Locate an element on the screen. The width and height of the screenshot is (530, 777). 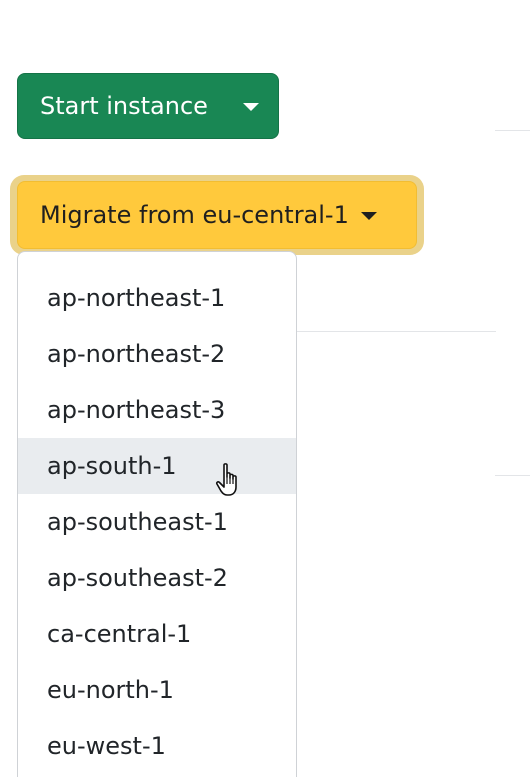
menu-item-ap-south-1: ap-south-1 is located at coordinates (157, 466).